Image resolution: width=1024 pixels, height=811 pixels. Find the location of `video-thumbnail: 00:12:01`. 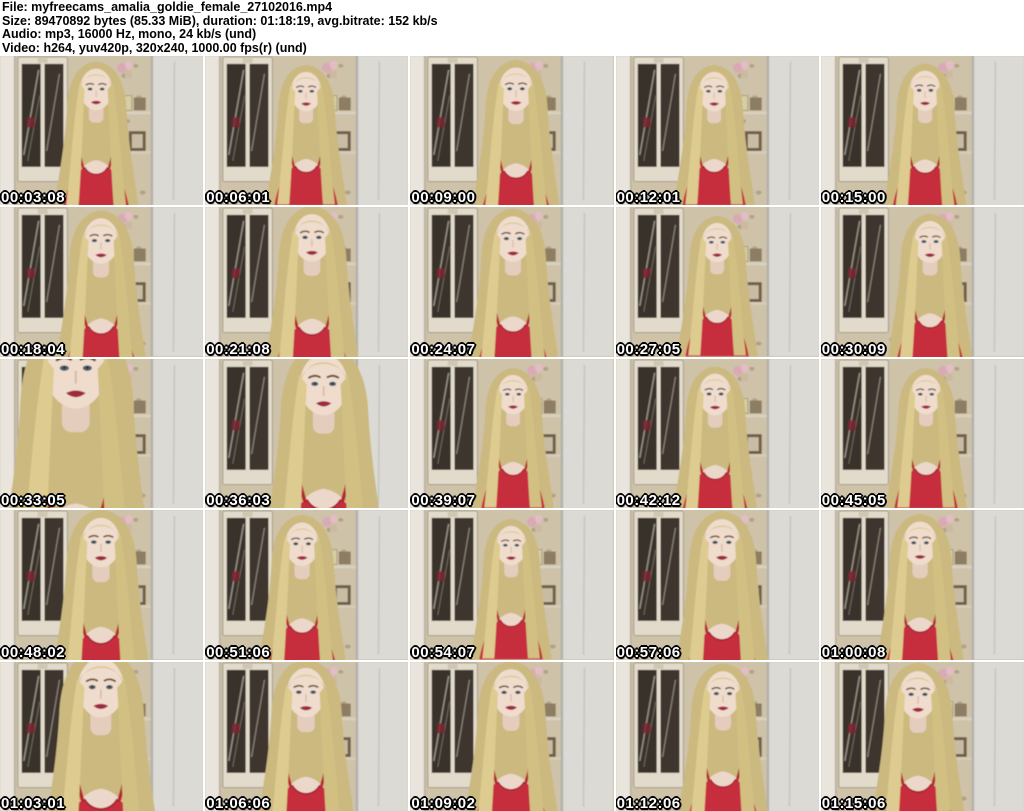

video-thumbnail: 00:12:01 is located at coordinates (717, 131).